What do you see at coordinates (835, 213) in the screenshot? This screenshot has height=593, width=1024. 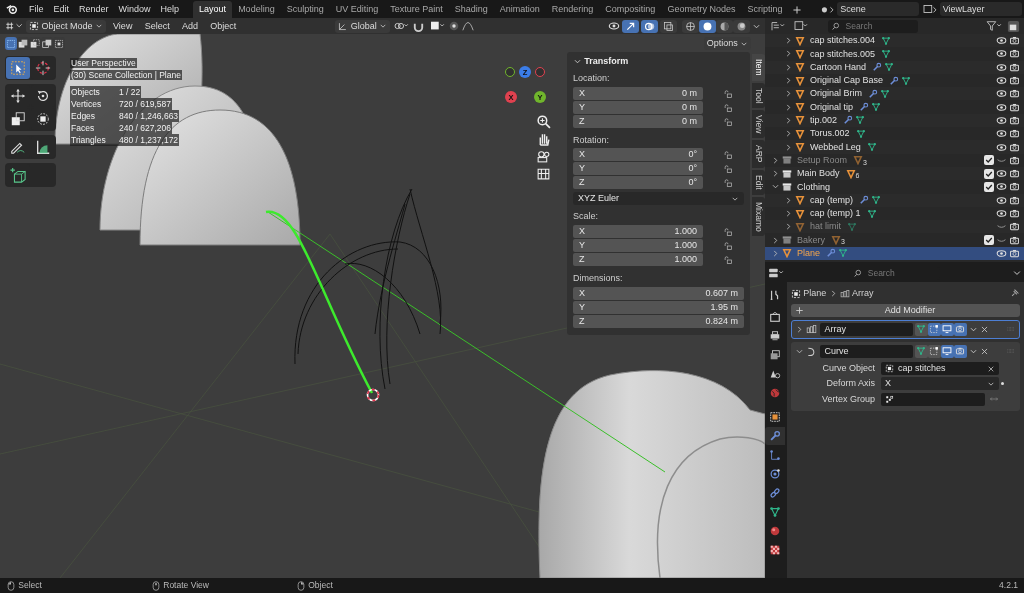 I see `outliner-label: cap (temp) 1` at bounding box center [835, 213].